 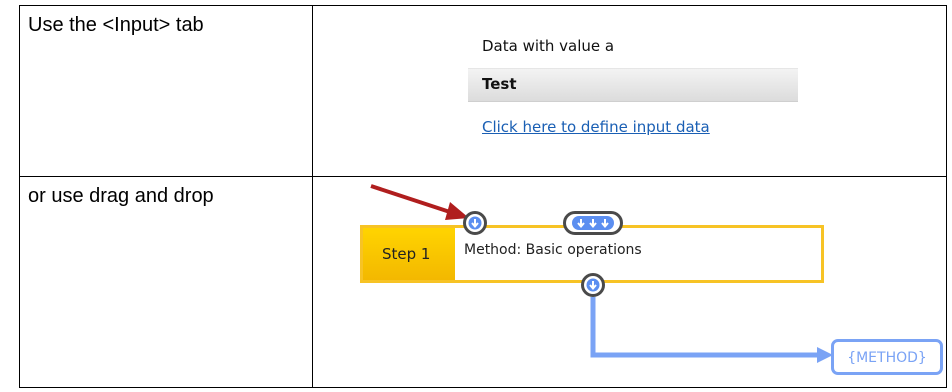 What do you see at coordinates (705, 327) in the screenshot?
I see `connector-line` at bounding box center [705, 327].